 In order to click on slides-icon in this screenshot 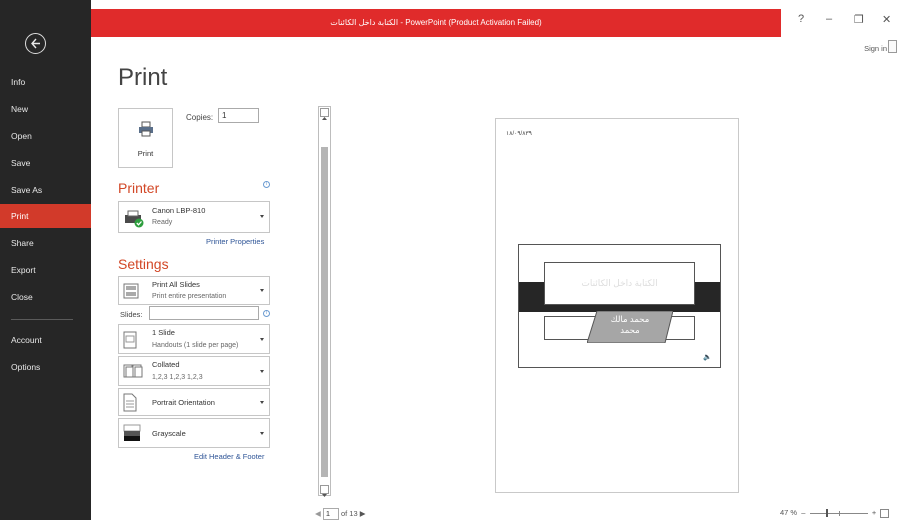, I will do `click(131, 291)`.